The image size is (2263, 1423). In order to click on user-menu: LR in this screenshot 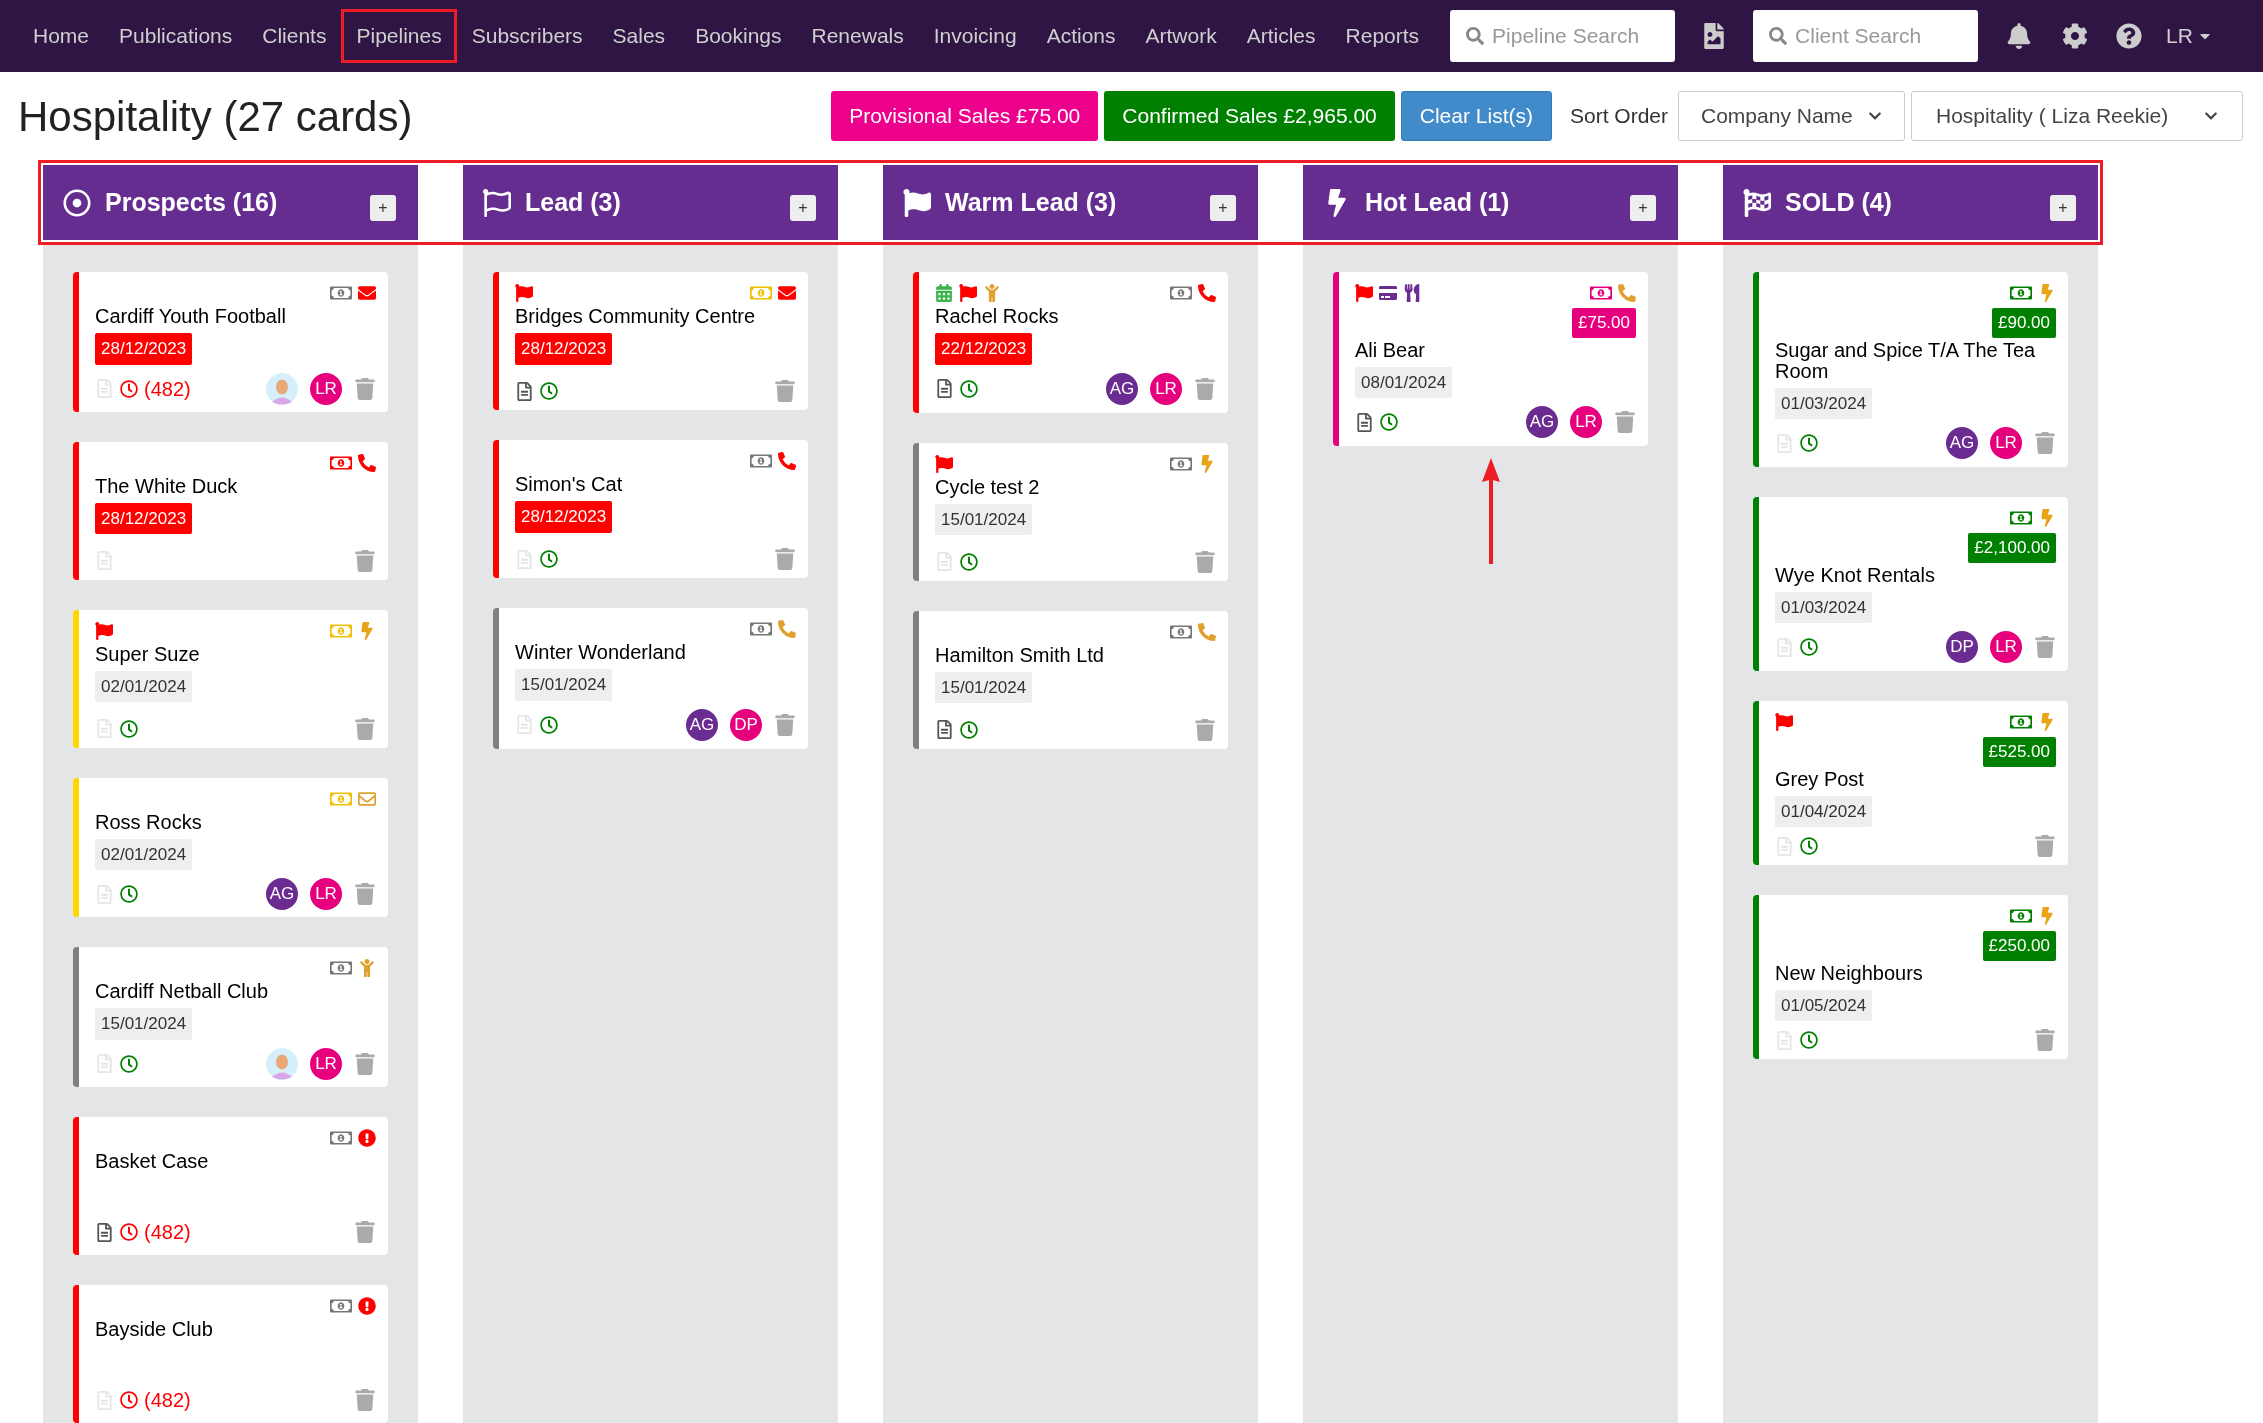, I will do `click(2189, 36)`.